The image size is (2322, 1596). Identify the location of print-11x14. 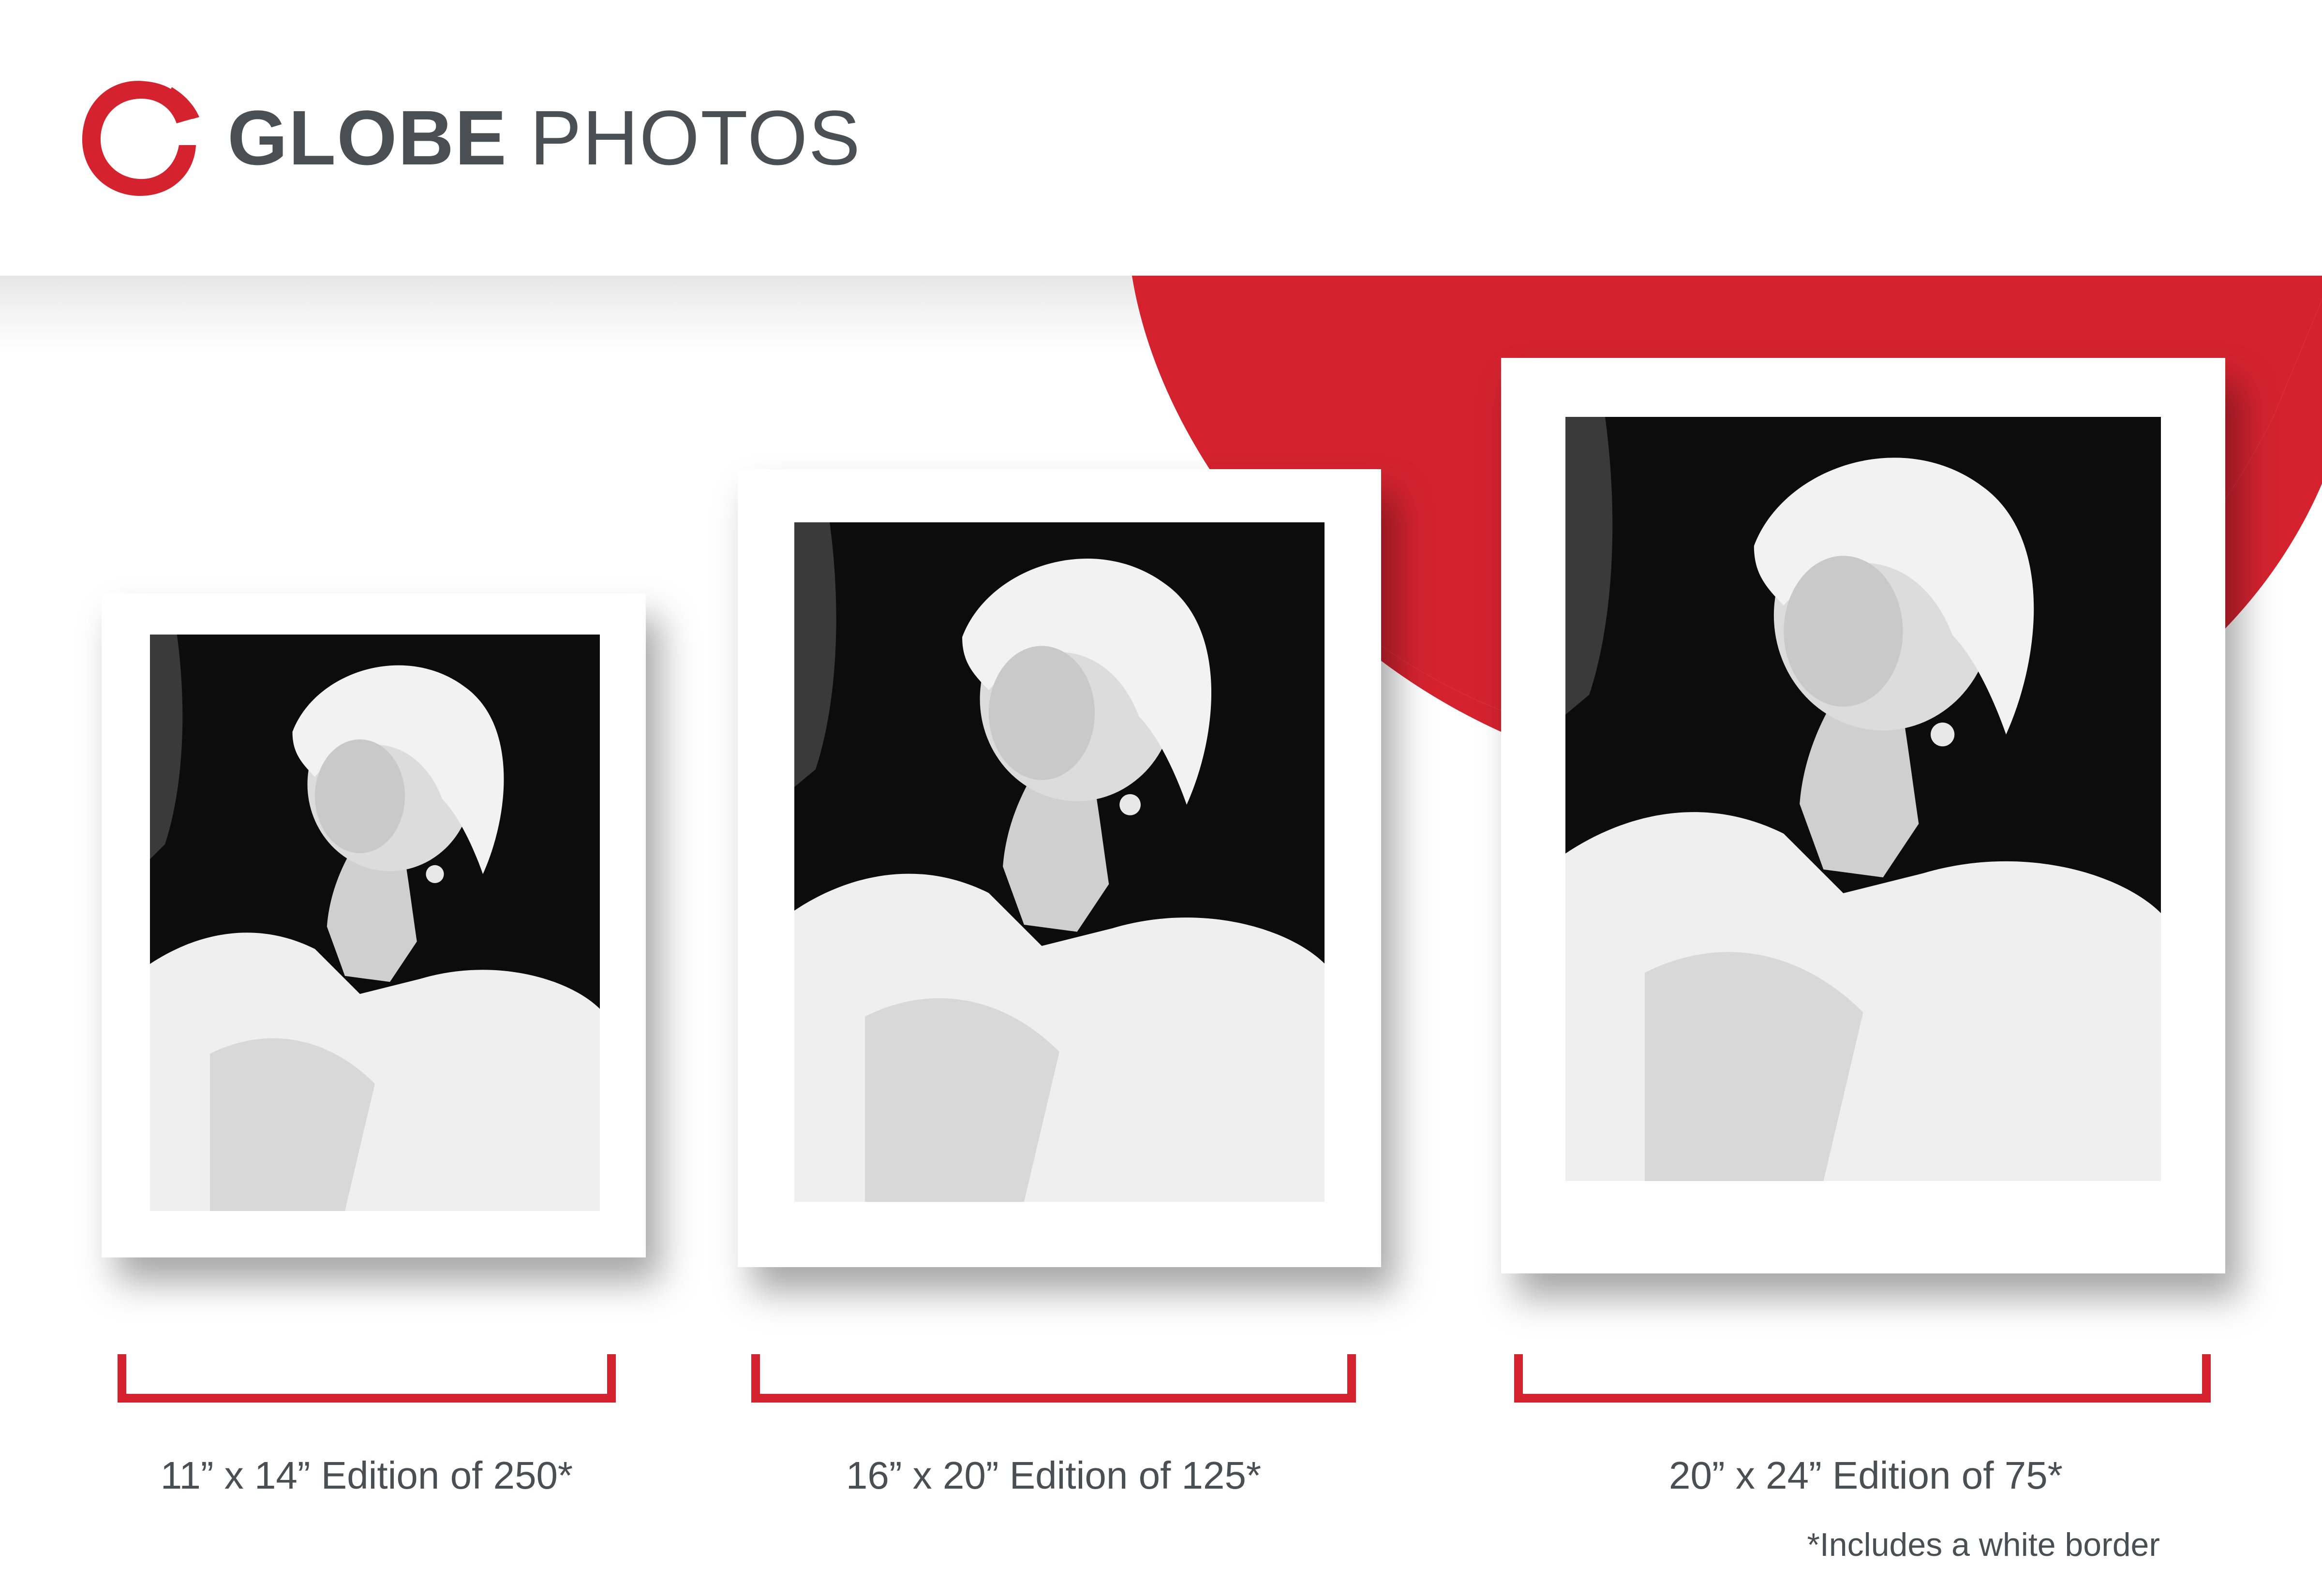
(374, 925).